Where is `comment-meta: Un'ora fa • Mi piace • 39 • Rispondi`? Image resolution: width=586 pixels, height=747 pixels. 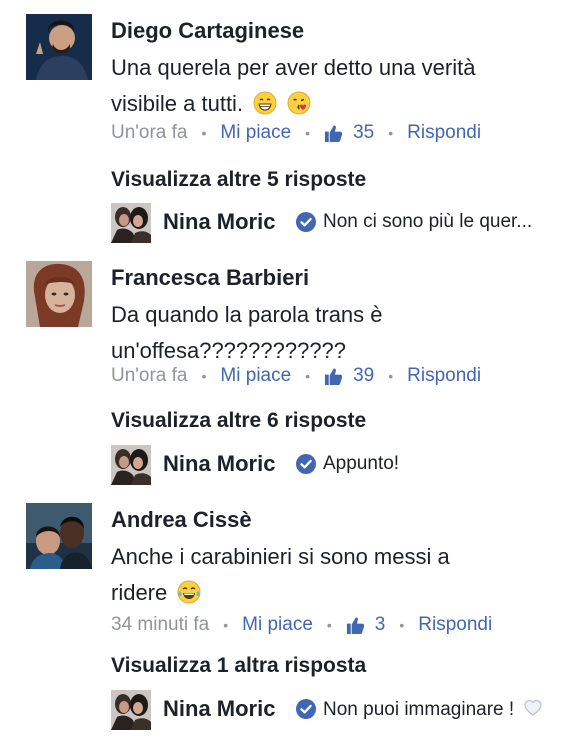 comment-meta: Un'ora fa • Mi piace • 39 • Rispondi is located at coordinates (296, 376).